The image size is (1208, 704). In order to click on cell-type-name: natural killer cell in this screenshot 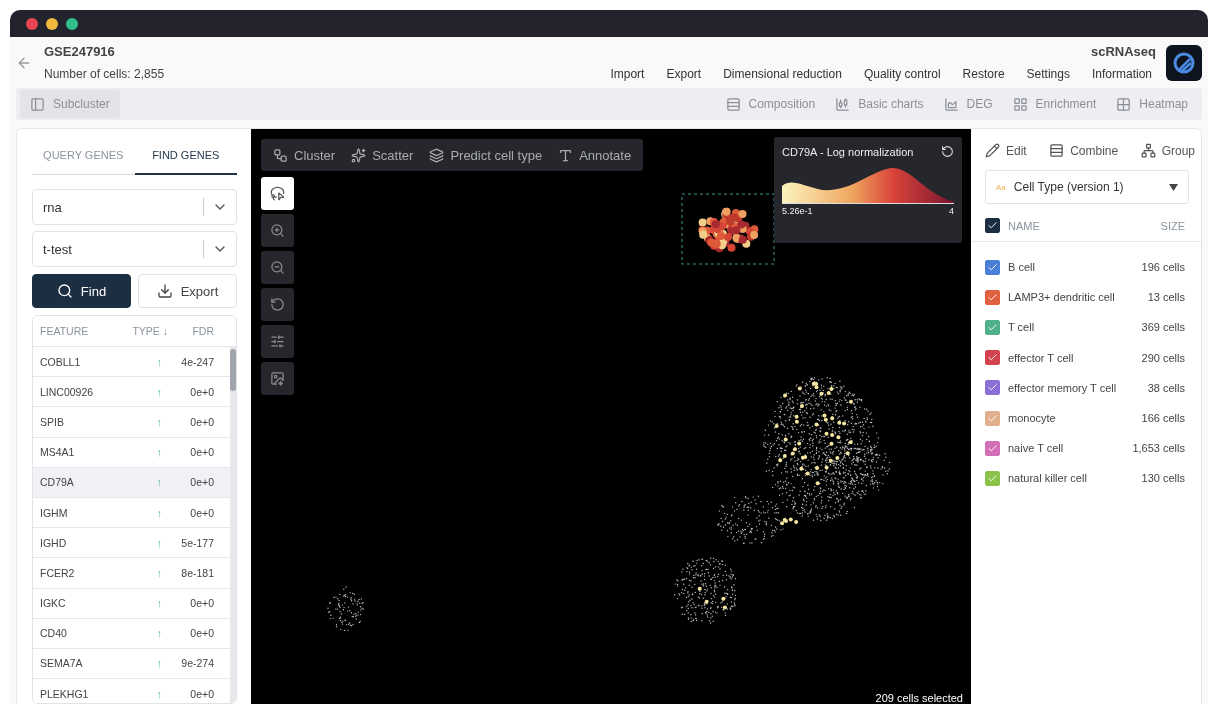, I will do `click(1047, 478)`.